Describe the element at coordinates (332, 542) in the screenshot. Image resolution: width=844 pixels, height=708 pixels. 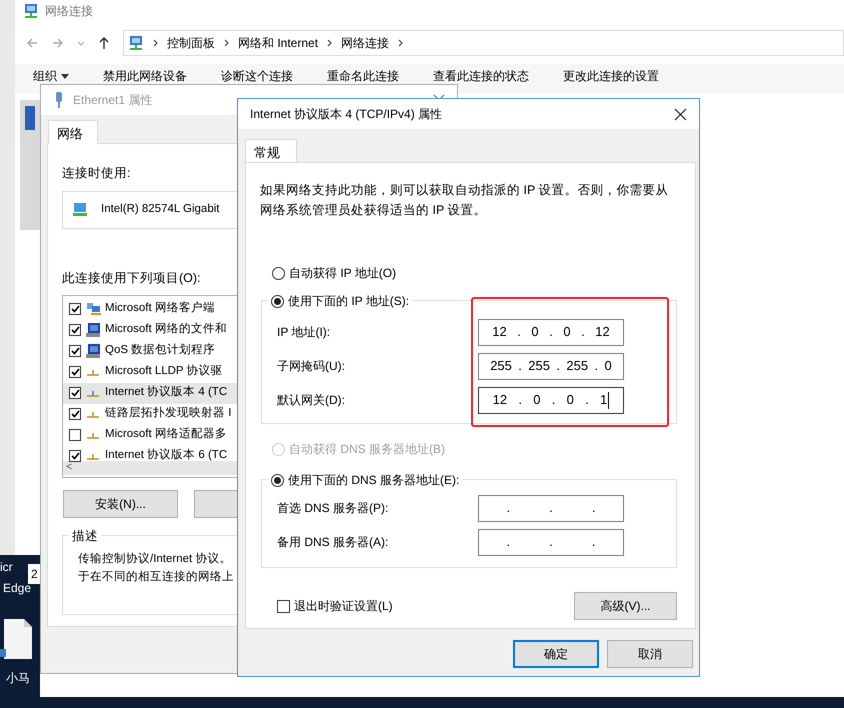
I see `field-label: 备用 DNS 服务器(A):` at that location.